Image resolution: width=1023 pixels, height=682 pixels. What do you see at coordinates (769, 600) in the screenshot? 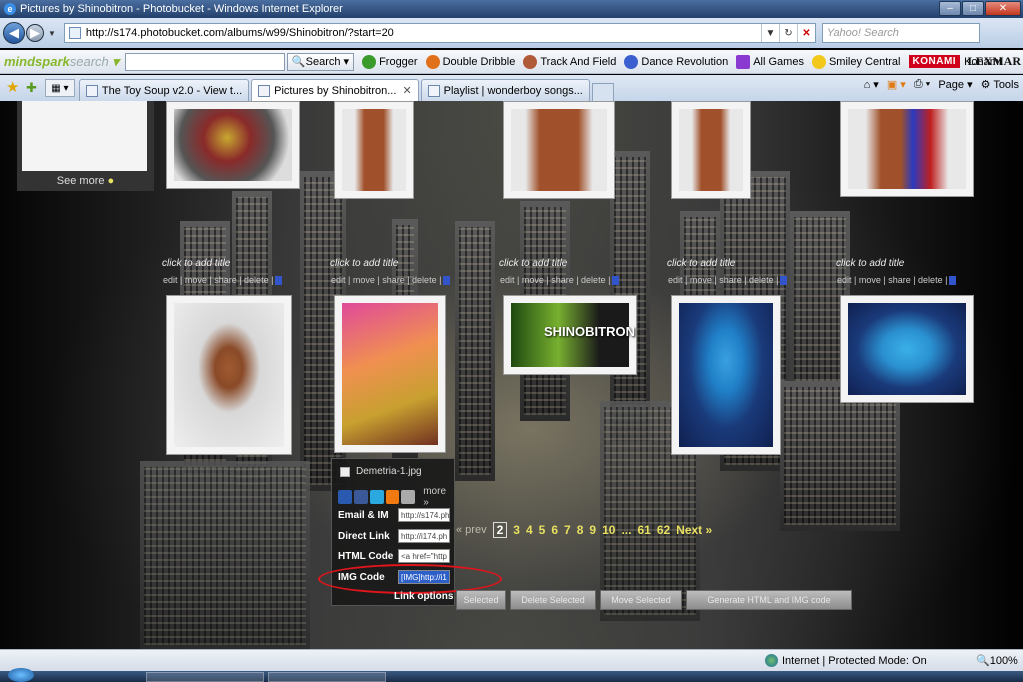
I see `generate-html-img-button: Generate HTML and IMG code` at bounding box center [769, 600].